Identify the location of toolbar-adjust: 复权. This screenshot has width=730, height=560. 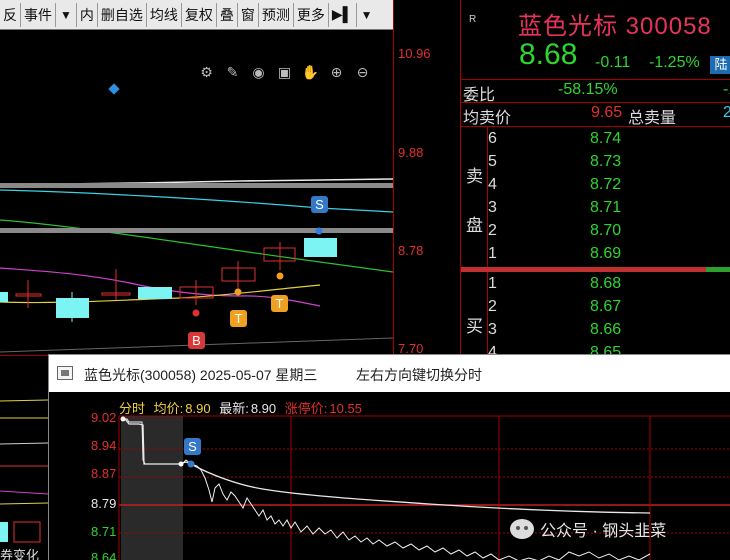
(199, 14).